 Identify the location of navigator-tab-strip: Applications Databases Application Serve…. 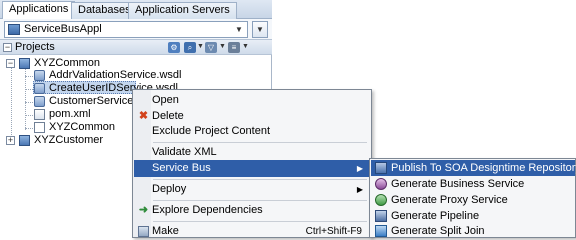
(136, 10).